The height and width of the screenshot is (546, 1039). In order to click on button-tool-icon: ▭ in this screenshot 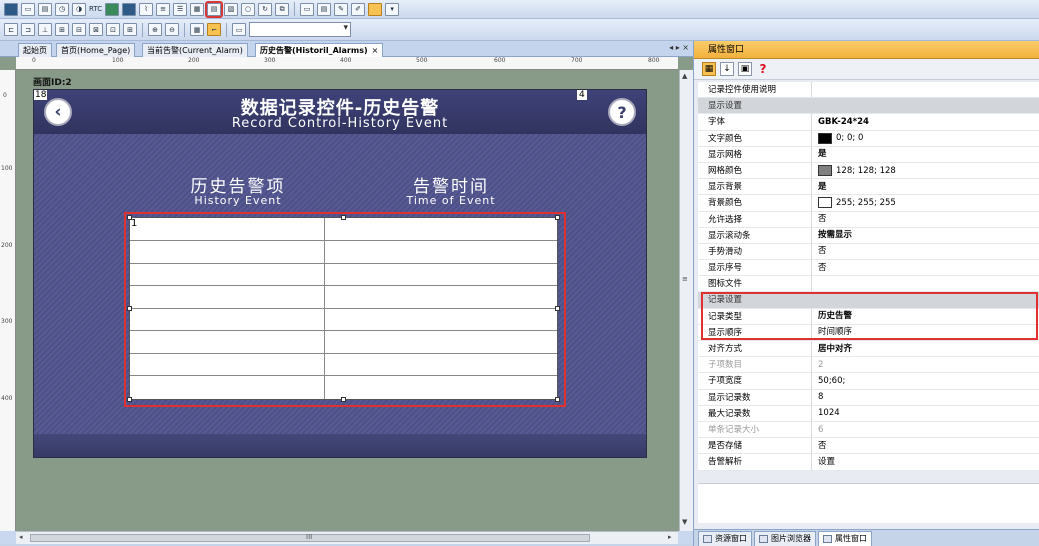, I will do `click(28, 9)`.